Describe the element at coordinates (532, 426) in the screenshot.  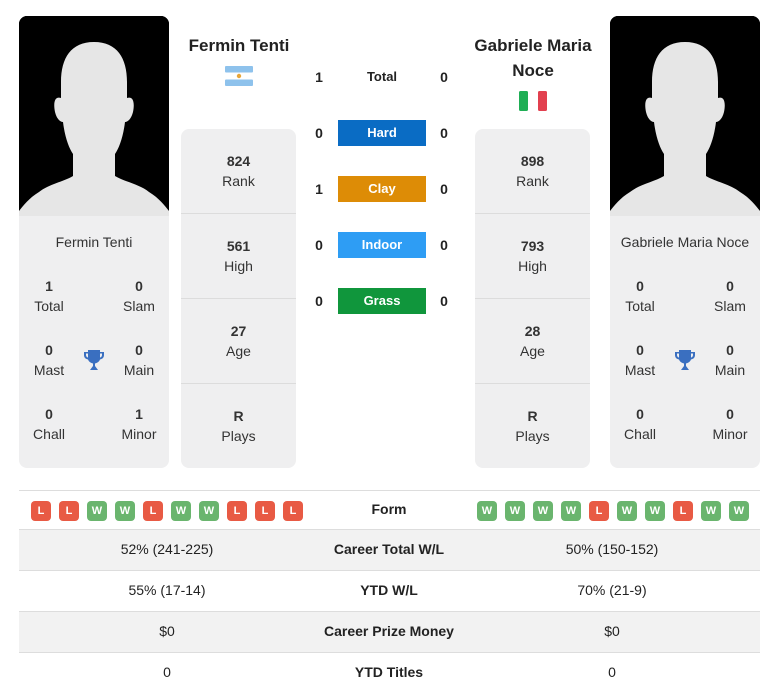
I see `player2-plays: R Plays` at that location.